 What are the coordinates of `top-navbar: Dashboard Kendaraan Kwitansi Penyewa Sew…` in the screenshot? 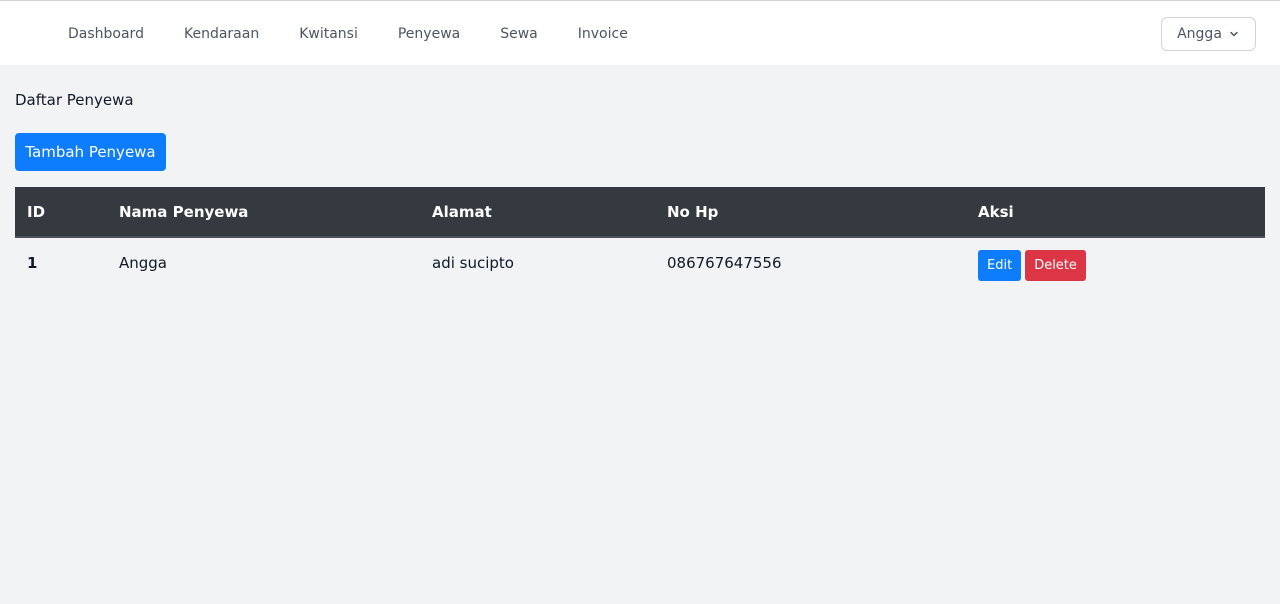 It's located at (640, 32).